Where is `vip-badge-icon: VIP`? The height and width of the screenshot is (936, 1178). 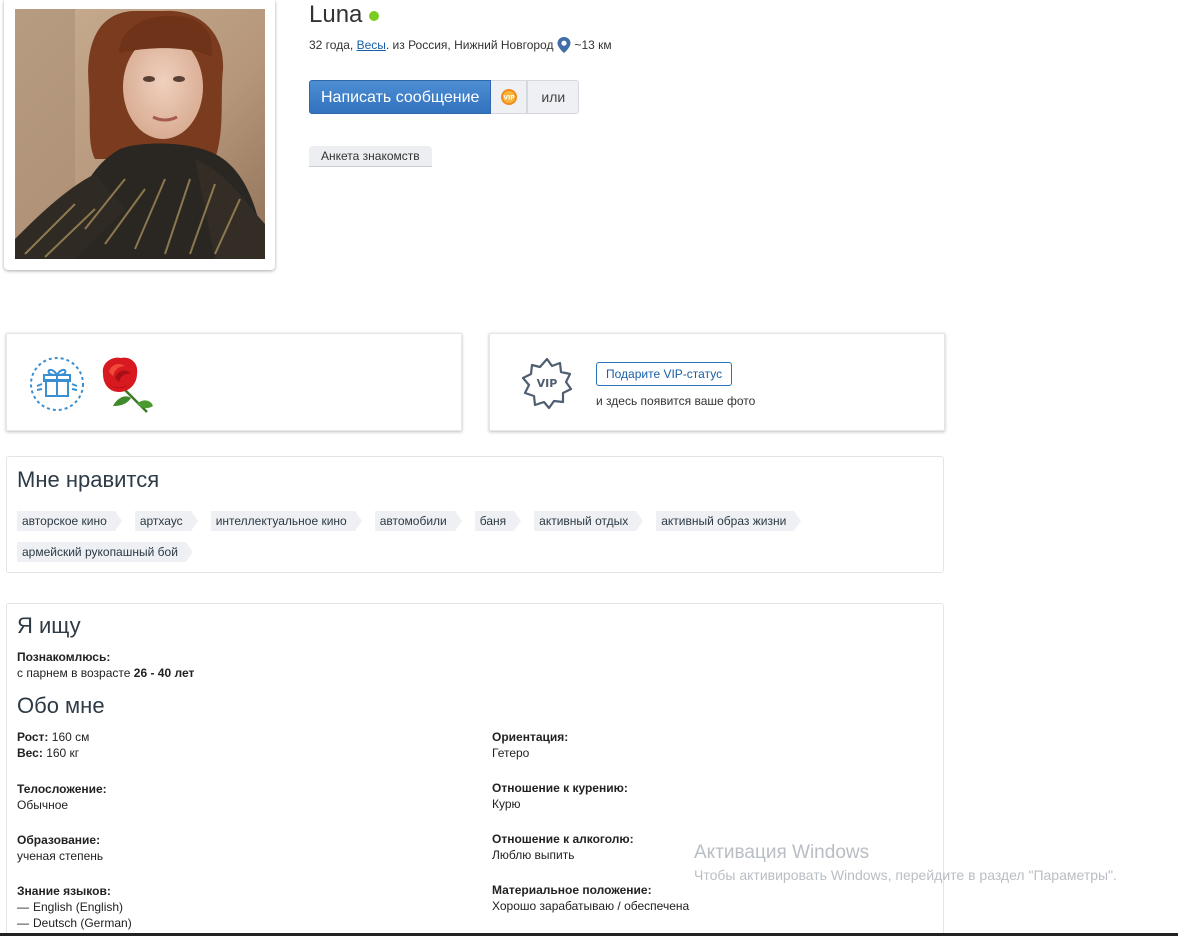
vip-badge-icon: VIP is located at coordinates (508, 97).